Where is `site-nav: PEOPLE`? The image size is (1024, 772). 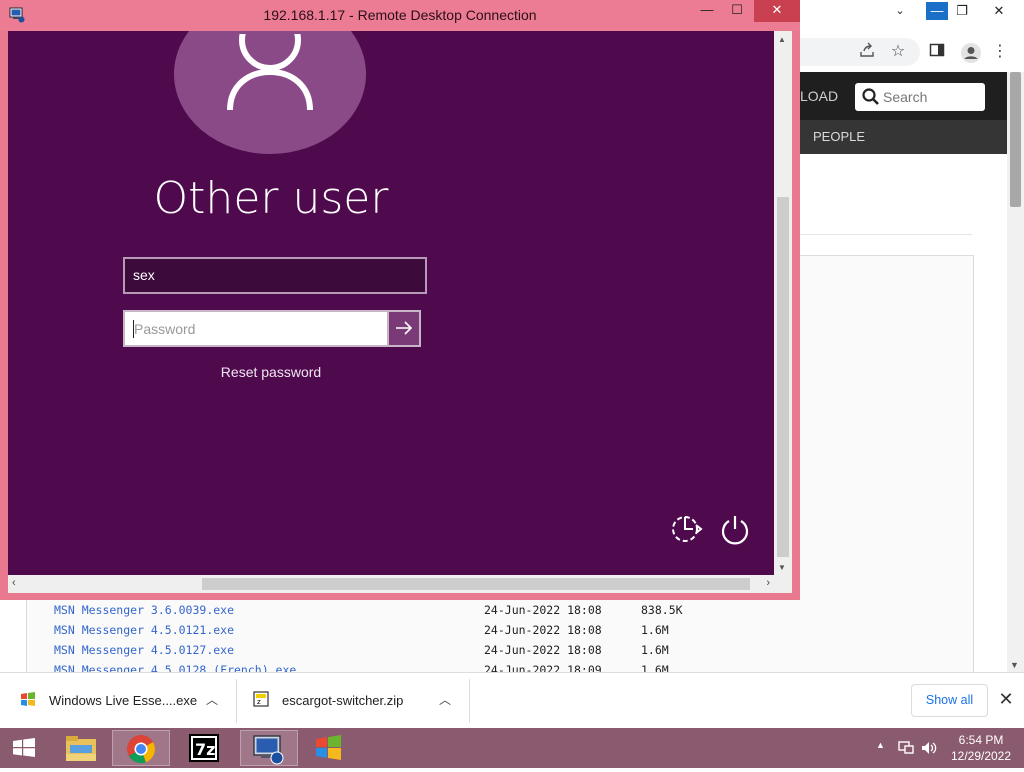
site-nav: PEOPLE is located at coordinates (903, 137).